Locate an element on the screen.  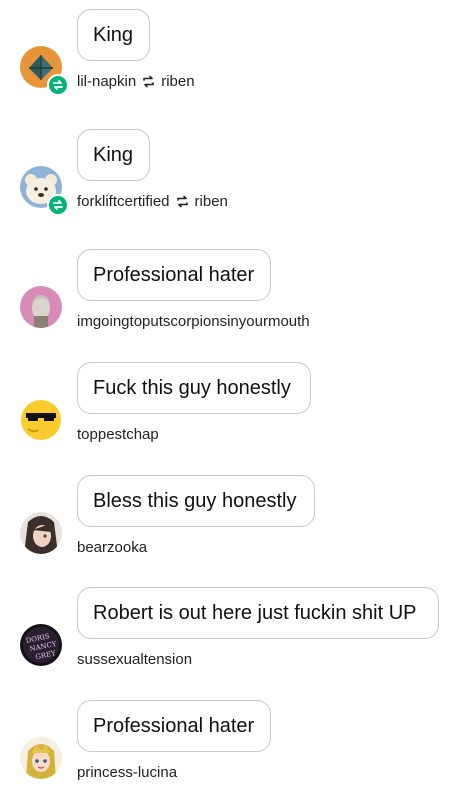
reply-text: Robert is out here just fuckin shit UP is located at coordinates (255, 612).